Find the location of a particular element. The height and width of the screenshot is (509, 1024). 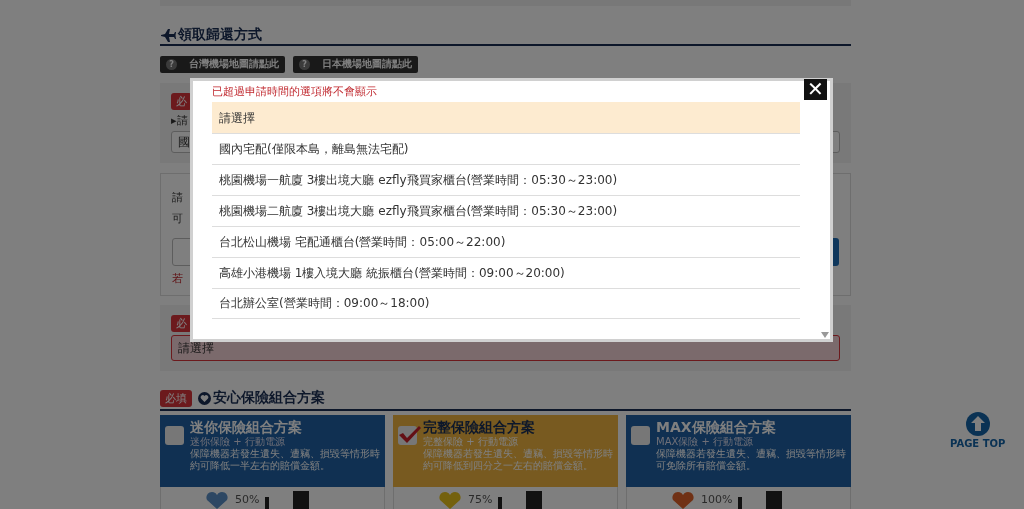

map-button: ? 日本機場地圖請點此 is located at coordinates (355, 64).